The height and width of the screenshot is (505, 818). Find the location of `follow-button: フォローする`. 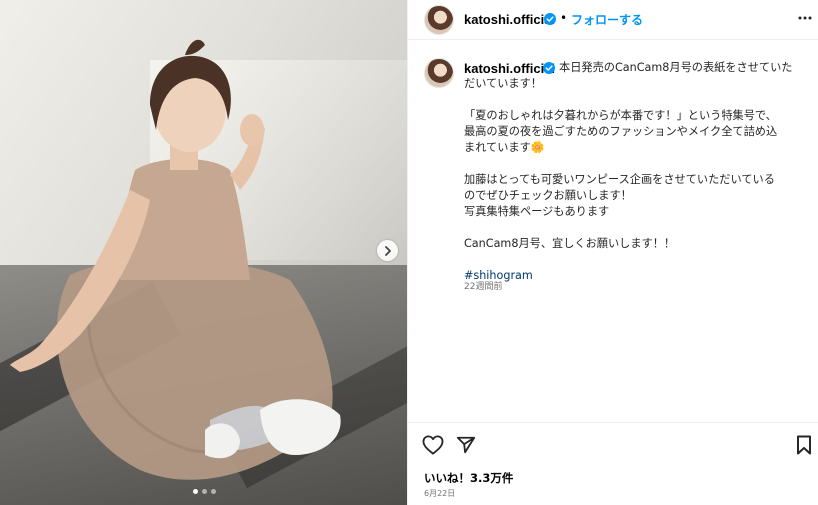

follow-button: フォローする is located at coordinates (607, 19).